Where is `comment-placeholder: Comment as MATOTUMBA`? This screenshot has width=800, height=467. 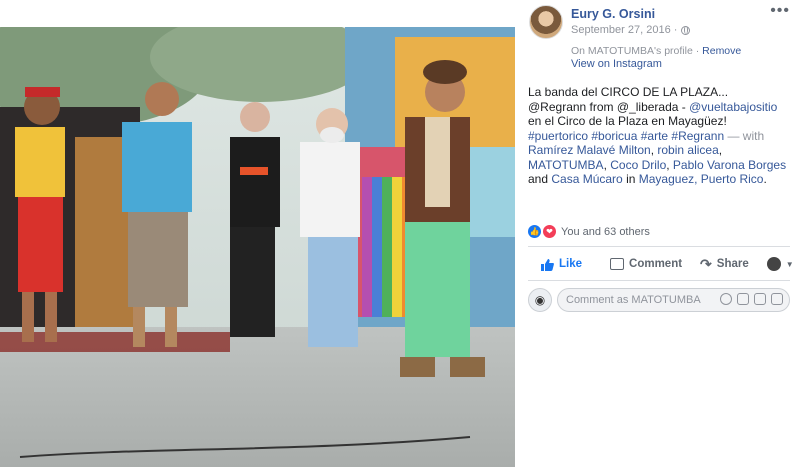
comment-placeholder: Comment as MATOTUMBA is located at coordinates (633, 300).